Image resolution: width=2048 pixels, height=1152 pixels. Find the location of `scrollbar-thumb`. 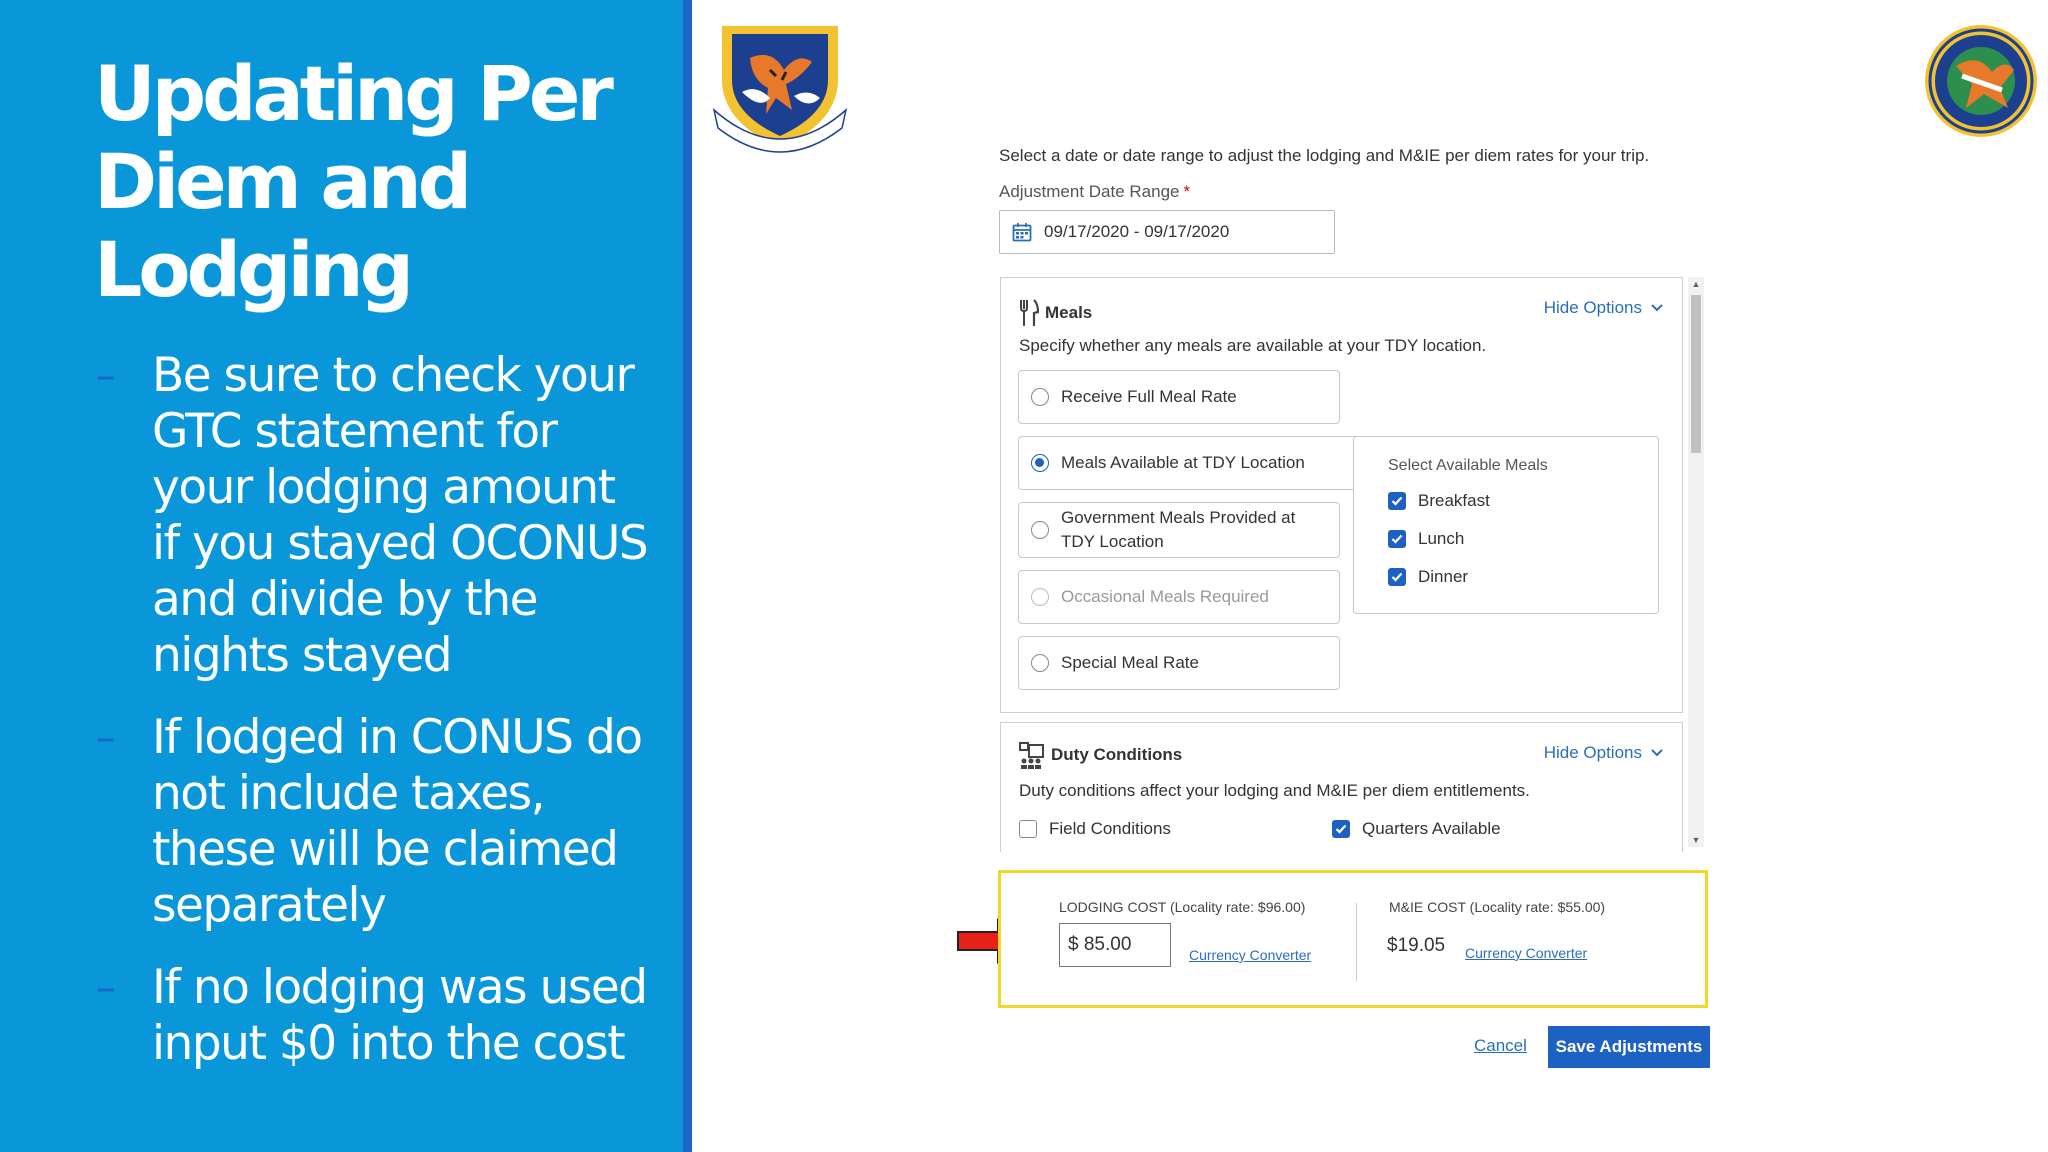

scrollbar-thumb is located at coordinates (1696, 374).